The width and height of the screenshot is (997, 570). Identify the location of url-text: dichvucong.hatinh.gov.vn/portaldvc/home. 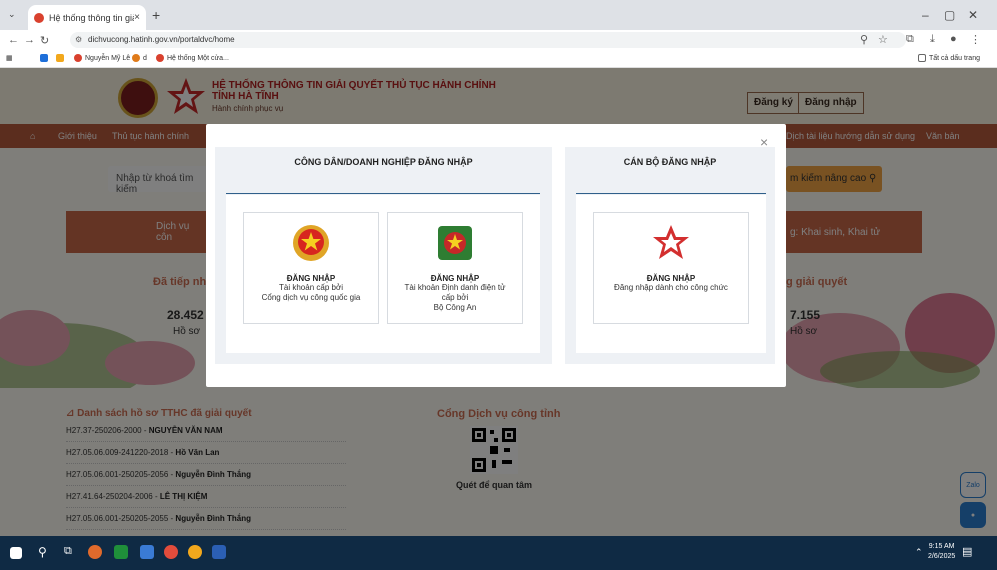
(161, 39).